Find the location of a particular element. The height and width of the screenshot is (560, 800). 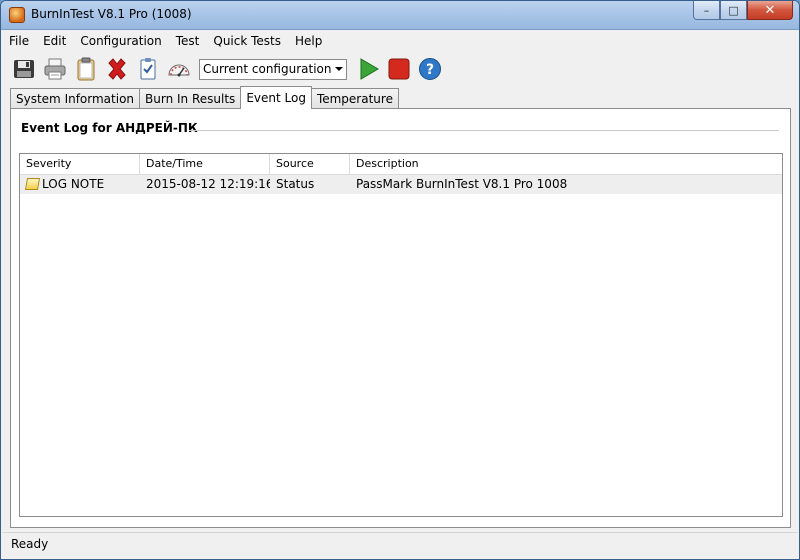

play-icon is located at coordinates (369, 69).